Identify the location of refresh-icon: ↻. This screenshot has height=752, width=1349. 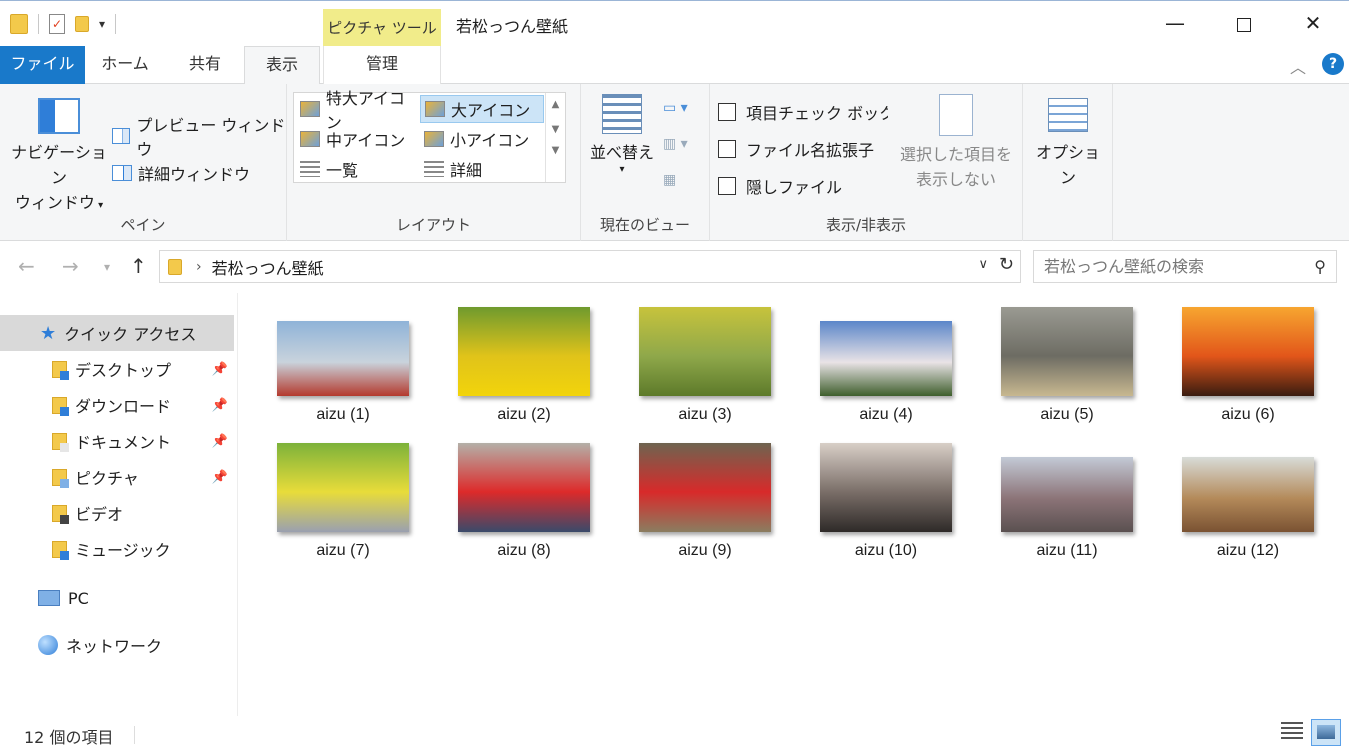
(1006, 264).